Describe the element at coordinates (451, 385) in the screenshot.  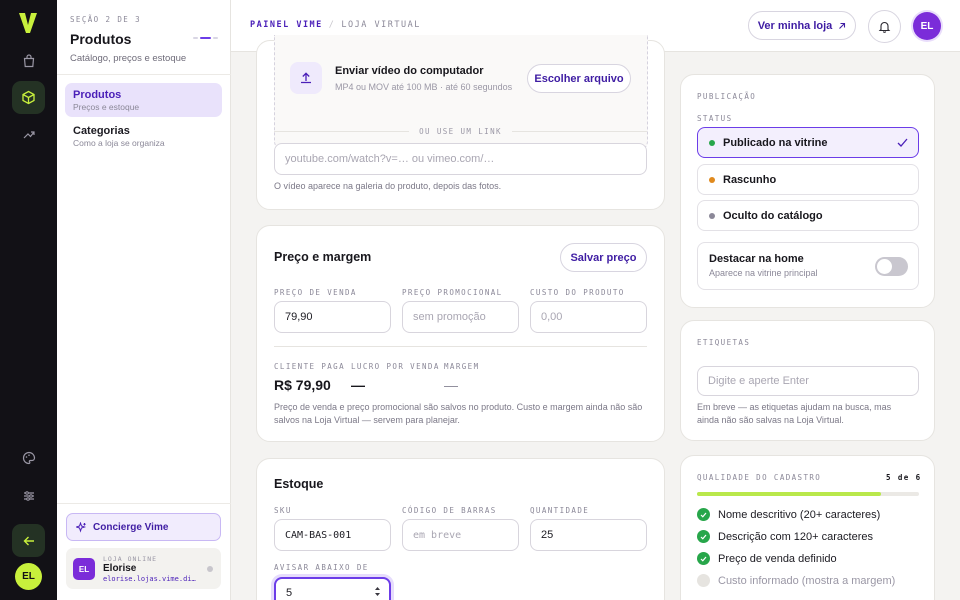
I see `margin-value: —` at that location.